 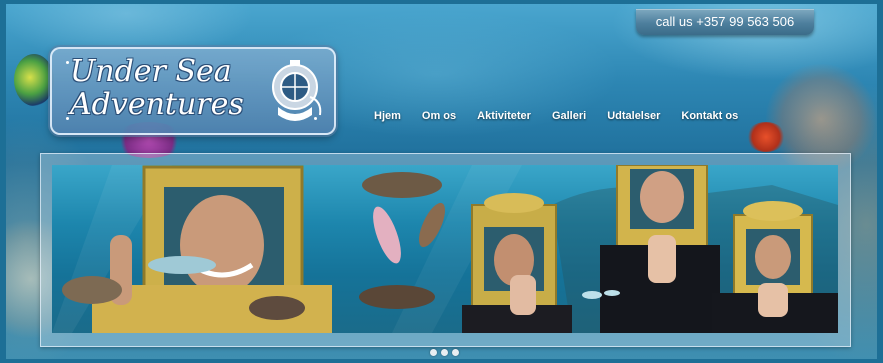 What do you see at coordinates (504, 116) in the screenshot?
I see `nav-item-aktiviteter: Aktiviteter` at bounding box center [504, 116].